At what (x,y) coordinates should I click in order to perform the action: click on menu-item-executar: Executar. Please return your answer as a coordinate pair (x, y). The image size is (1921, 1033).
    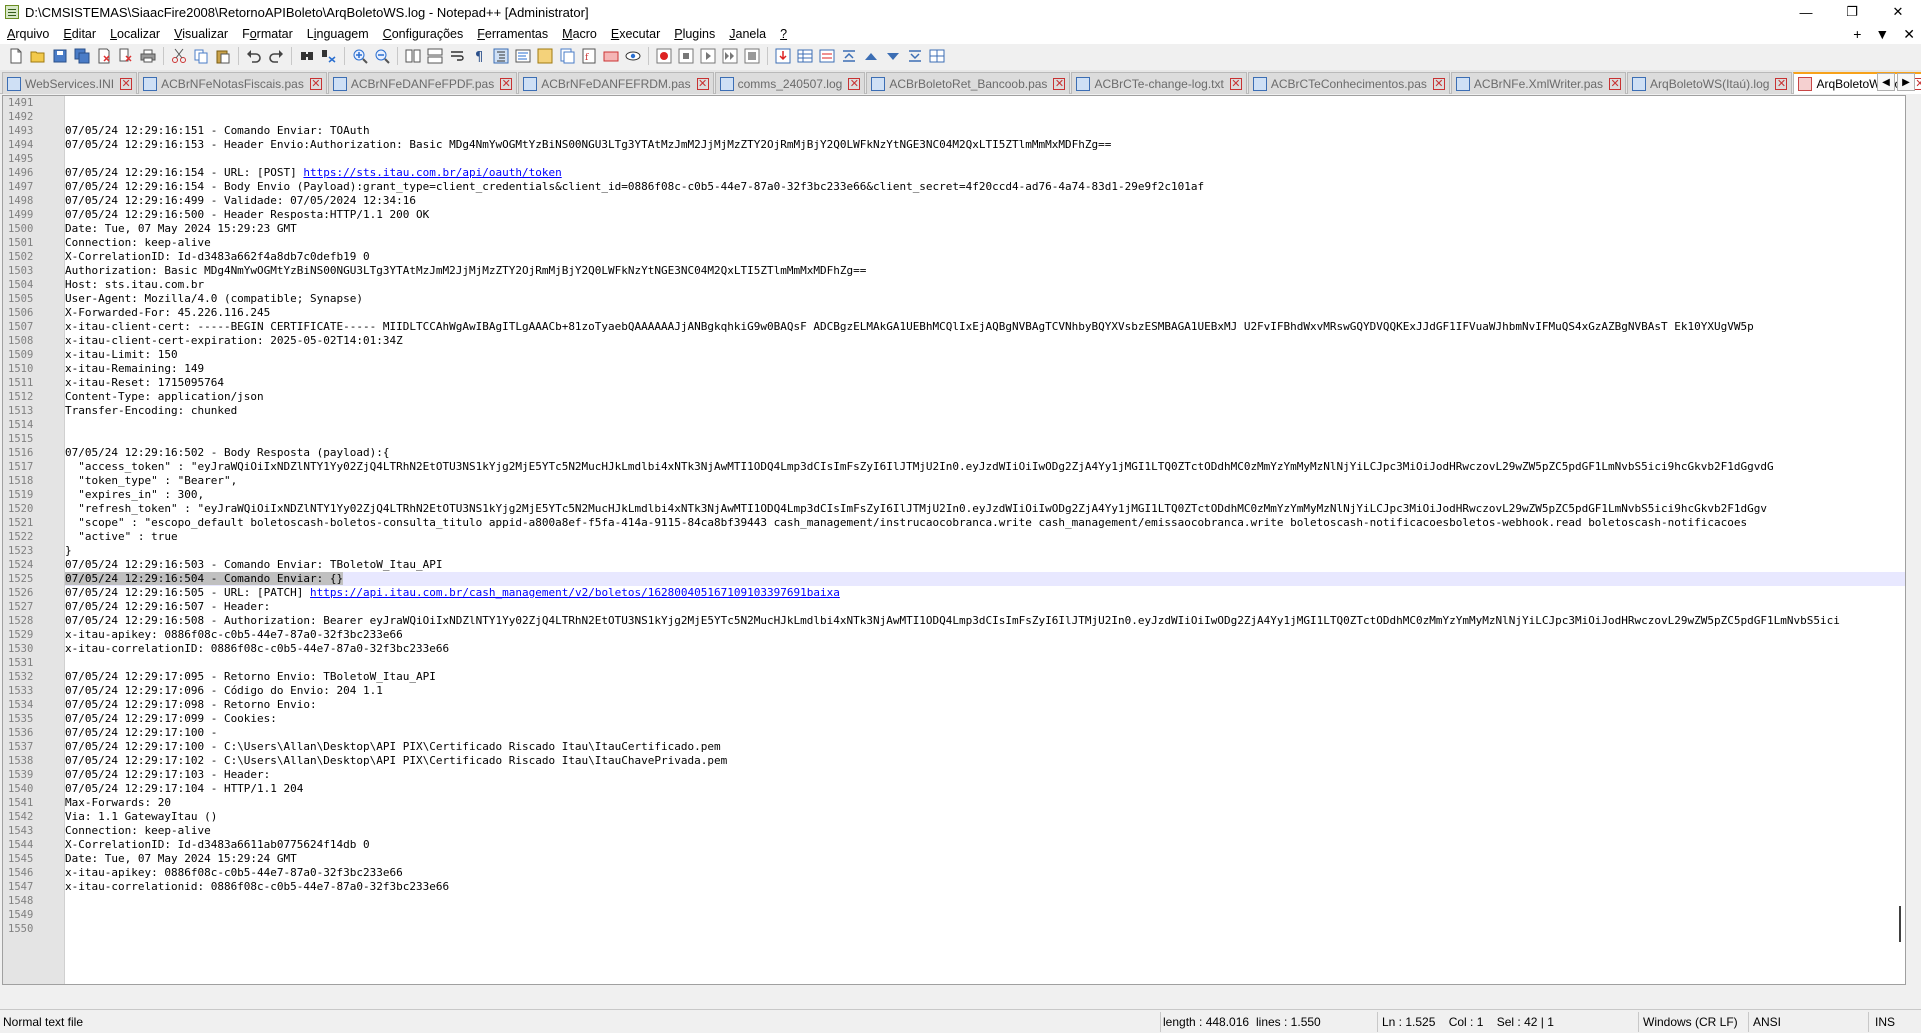
    Looking at the image, I should click on (635, 34).